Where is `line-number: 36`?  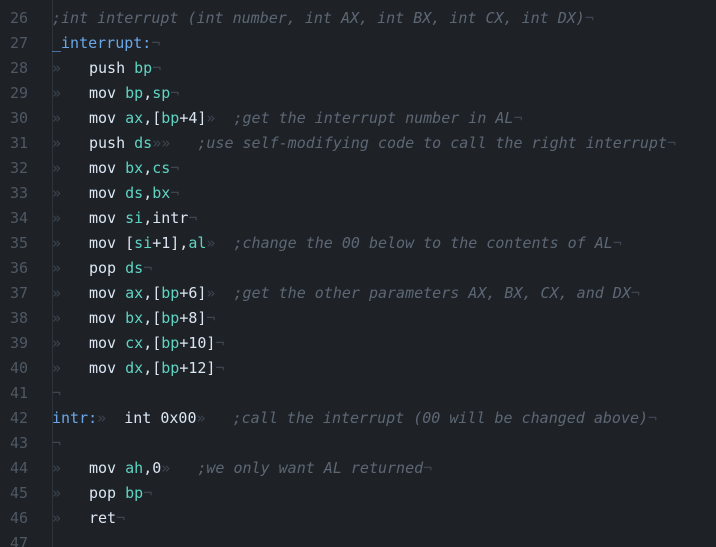
line-number: 36 is located at coordinates (18, 268).